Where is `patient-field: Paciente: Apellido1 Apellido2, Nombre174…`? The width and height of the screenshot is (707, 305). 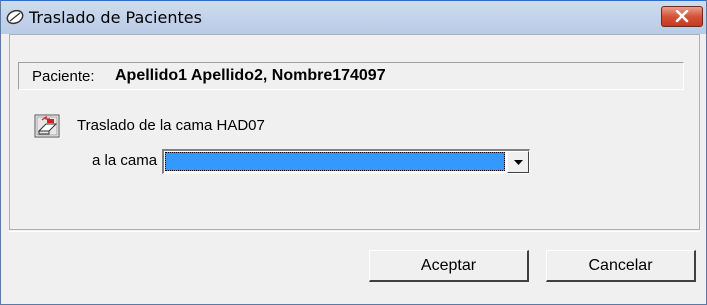 patient-field: Paciente: Apellido1 Apellido2, Nombre174… is located at coordinates (351, 76).